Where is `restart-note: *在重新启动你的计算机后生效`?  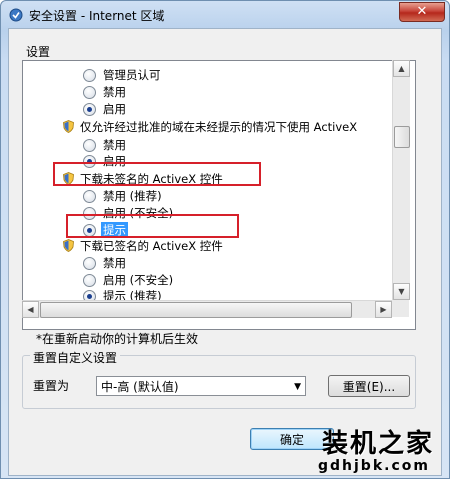 restart-note: *在重新启动你的计算机后生效 is located at coordinates (117, 339).